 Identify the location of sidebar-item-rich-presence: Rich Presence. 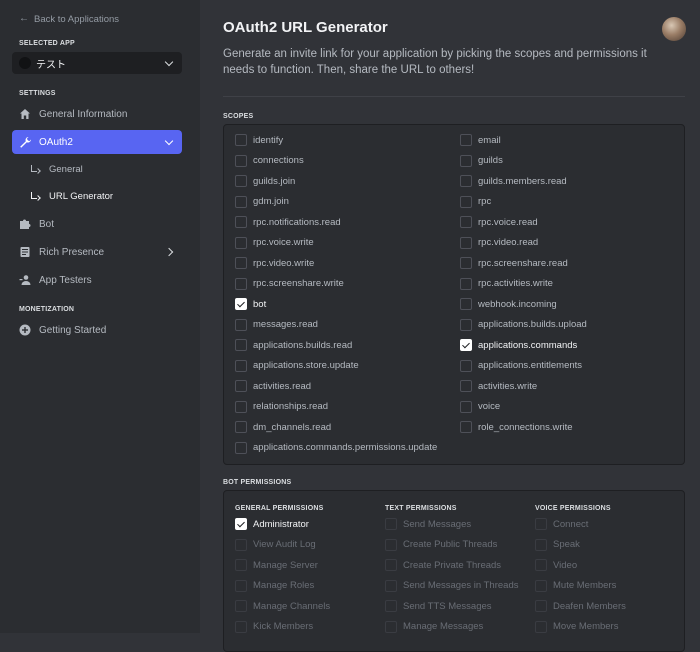
(97, 252).